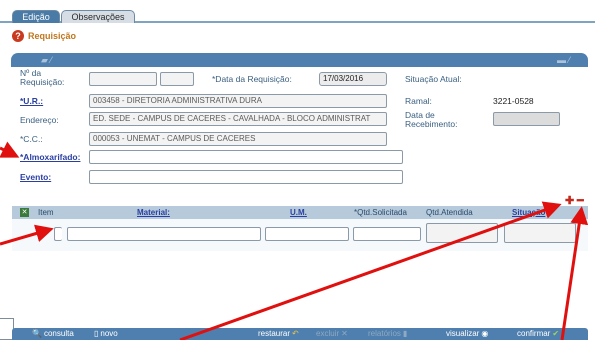 This screenshot has height=340, width=595. I want to click on novo-button: ▯ novo, so click(106, 333).